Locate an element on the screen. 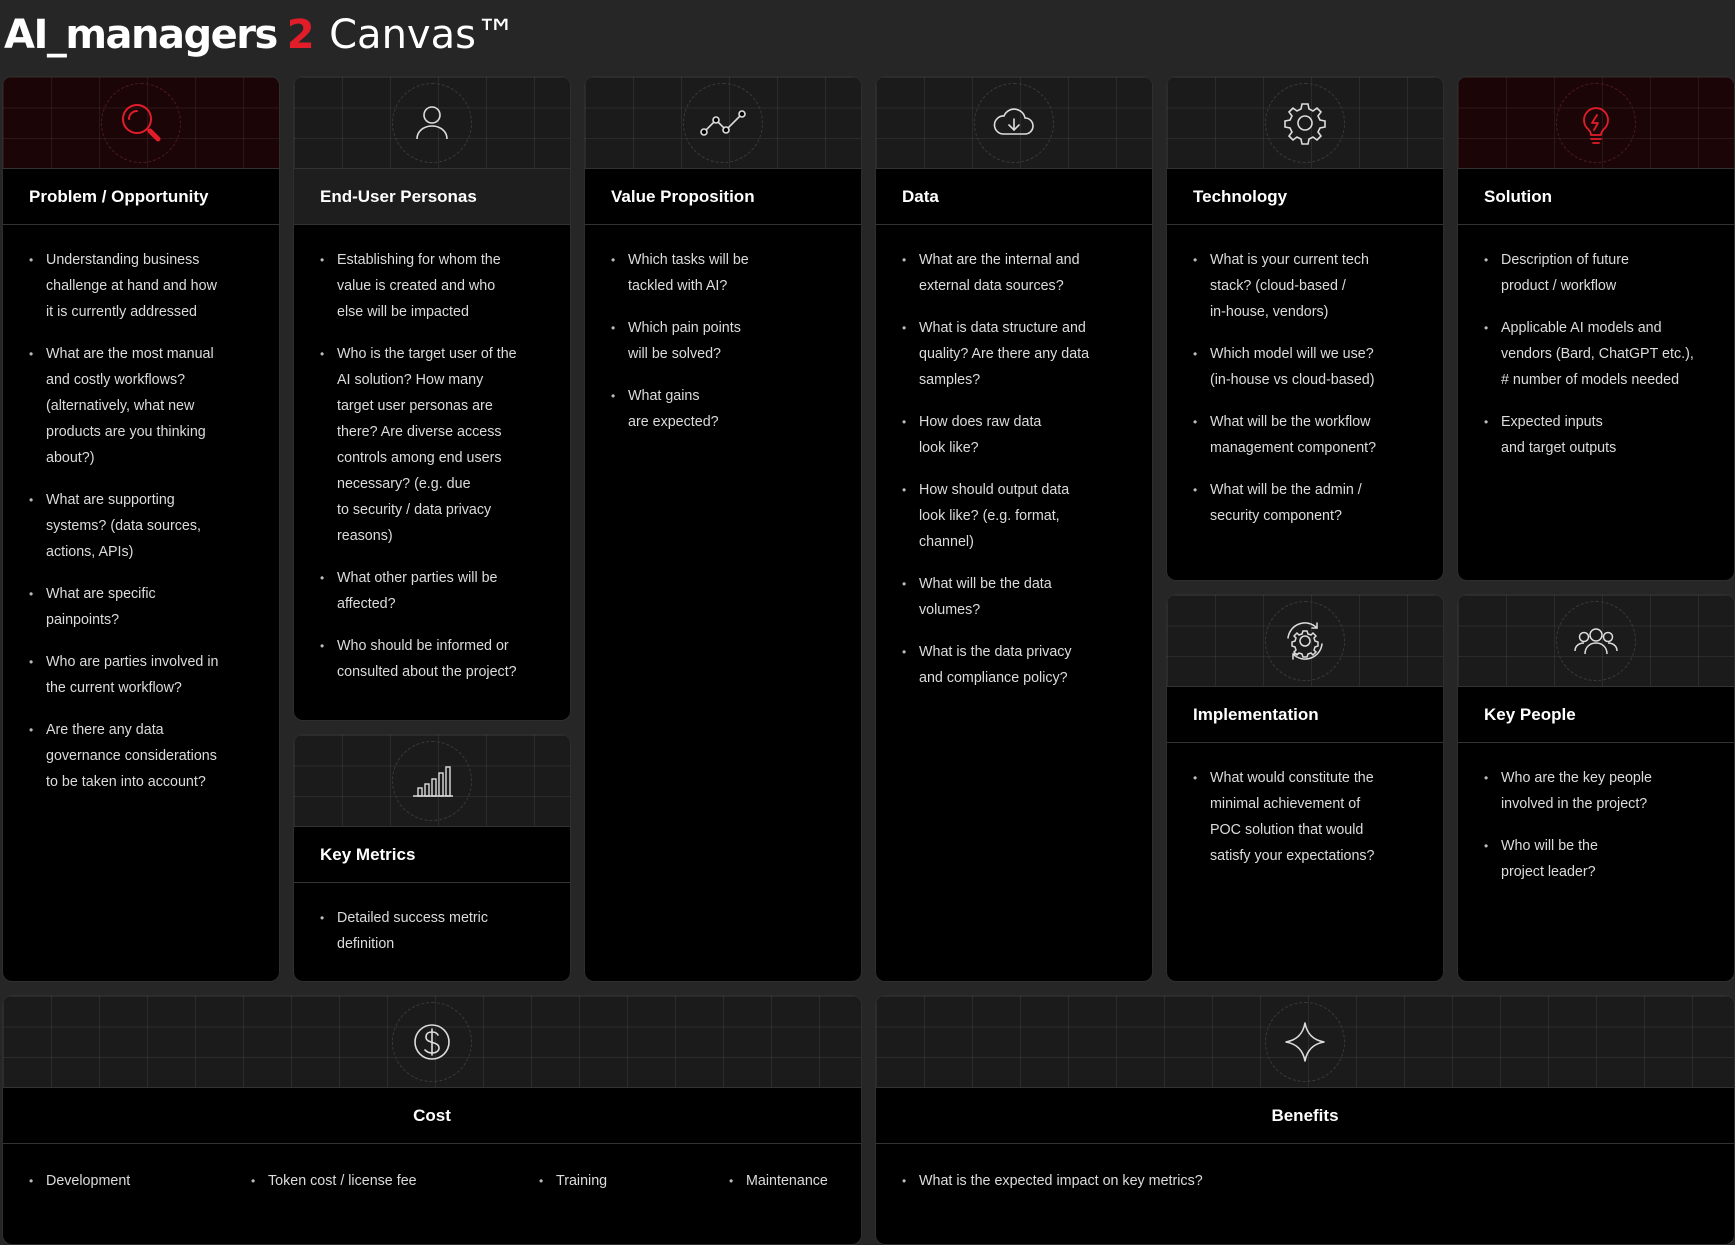 Image resolution: width=1735 pixels, height=1245 pixels. list-item: What are specific painpoints? is located at coordinates (140, 607).